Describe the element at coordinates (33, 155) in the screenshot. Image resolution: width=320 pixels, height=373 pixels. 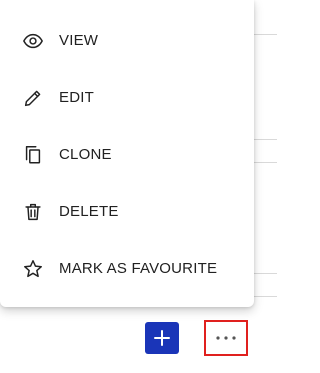
I see `copy-icon` at that location.